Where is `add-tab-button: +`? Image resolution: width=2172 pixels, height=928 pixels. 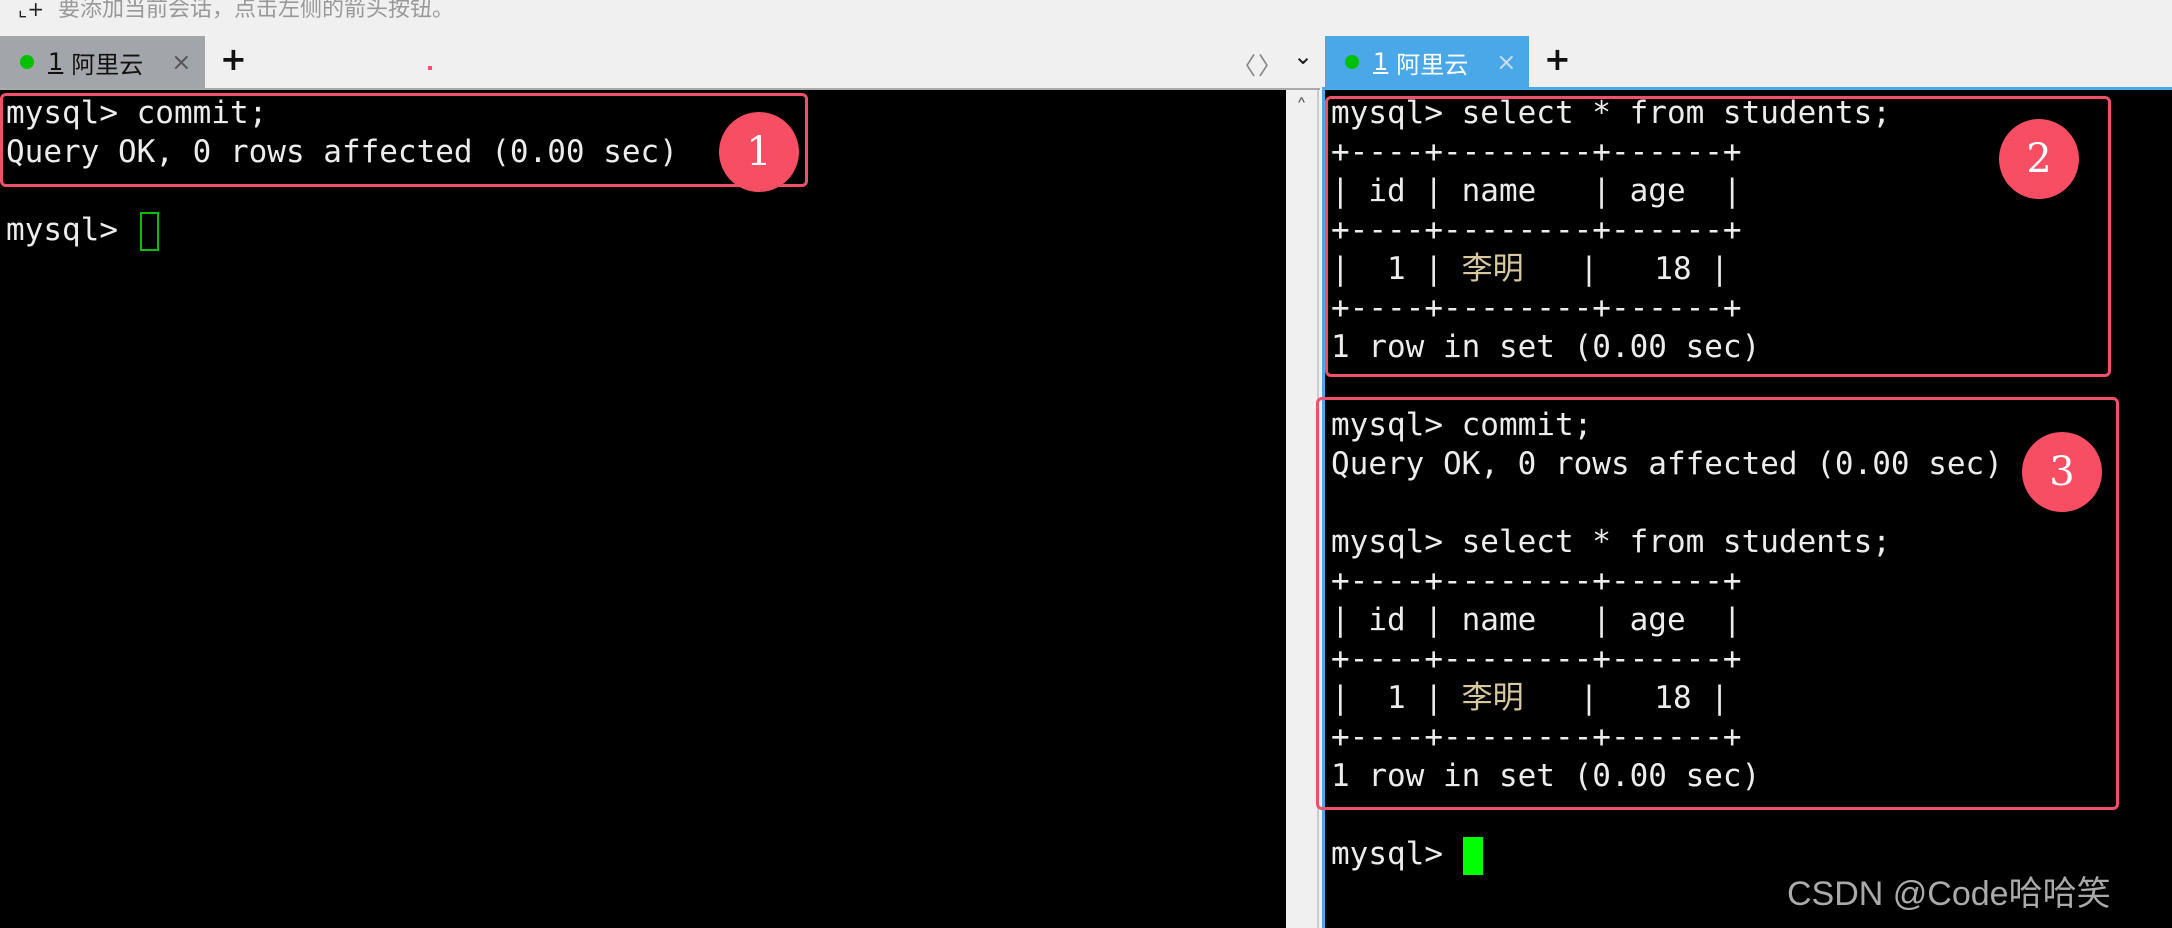 add-tab-button: + is located at coordinates (233, 59).